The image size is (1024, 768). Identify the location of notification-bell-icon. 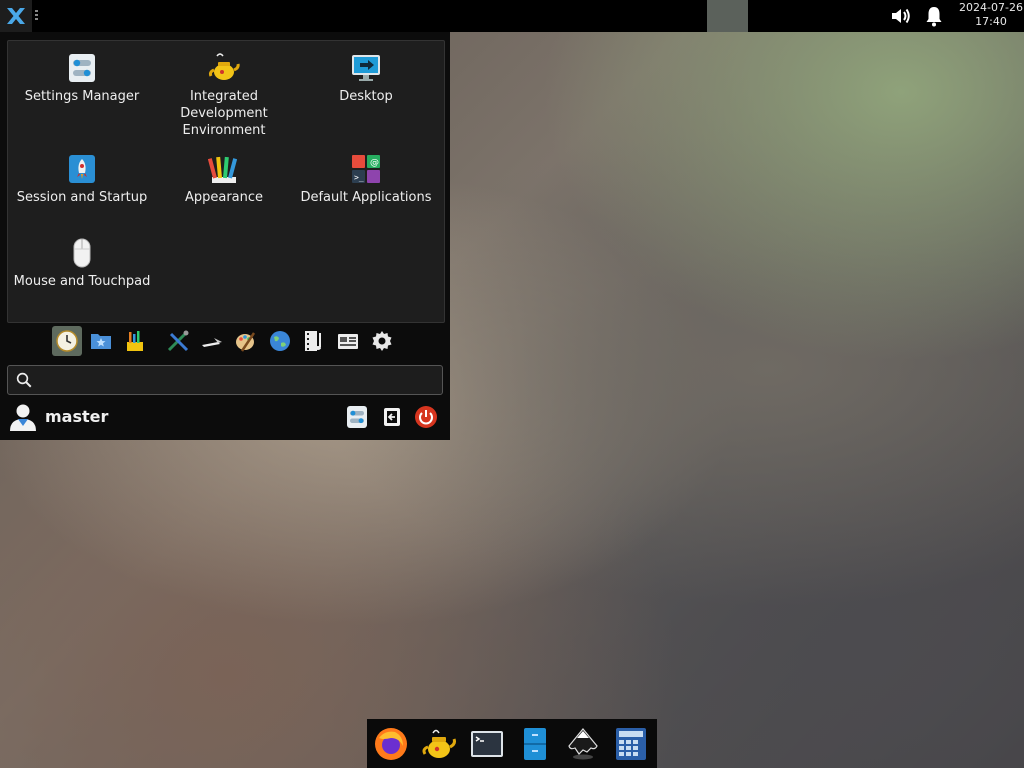
(934, 16).